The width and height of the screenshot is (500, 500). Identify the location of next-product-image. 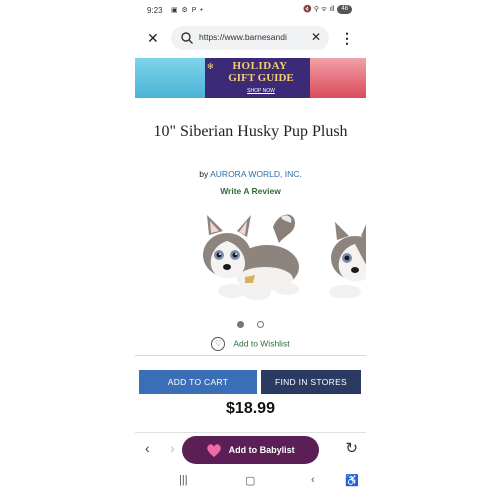
(345, 258).